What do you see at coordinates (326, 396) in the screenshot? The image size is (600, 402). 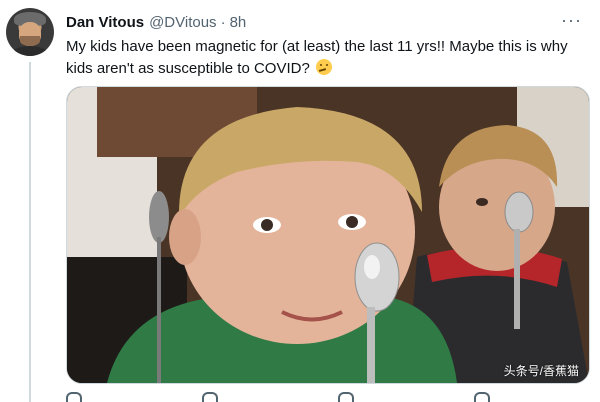 I see `action-bar` at bounding box center [326, 396].